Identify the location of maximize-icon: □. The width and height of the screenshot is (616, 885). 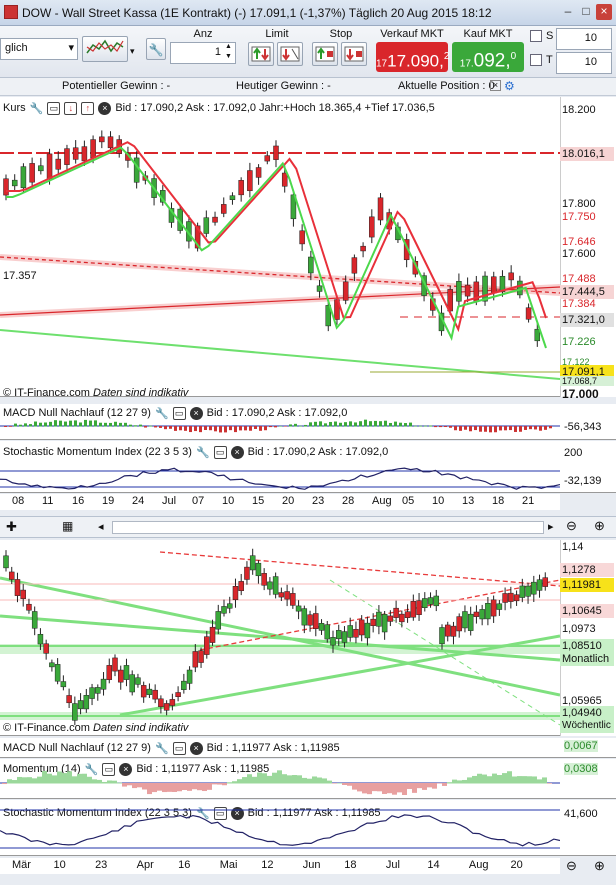
(586, 12).